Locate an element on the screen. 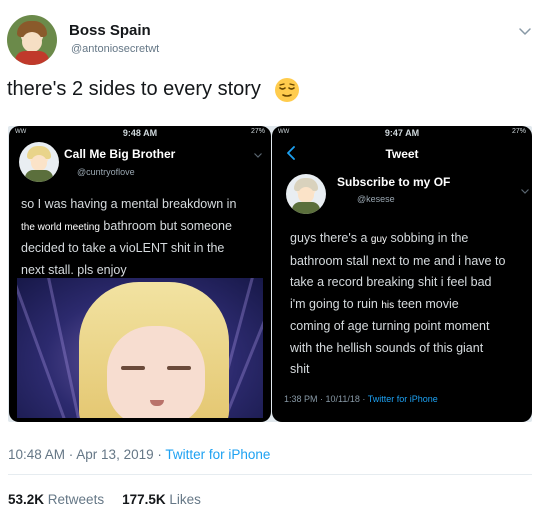  author-avatar is located at coordinates (32, 40).